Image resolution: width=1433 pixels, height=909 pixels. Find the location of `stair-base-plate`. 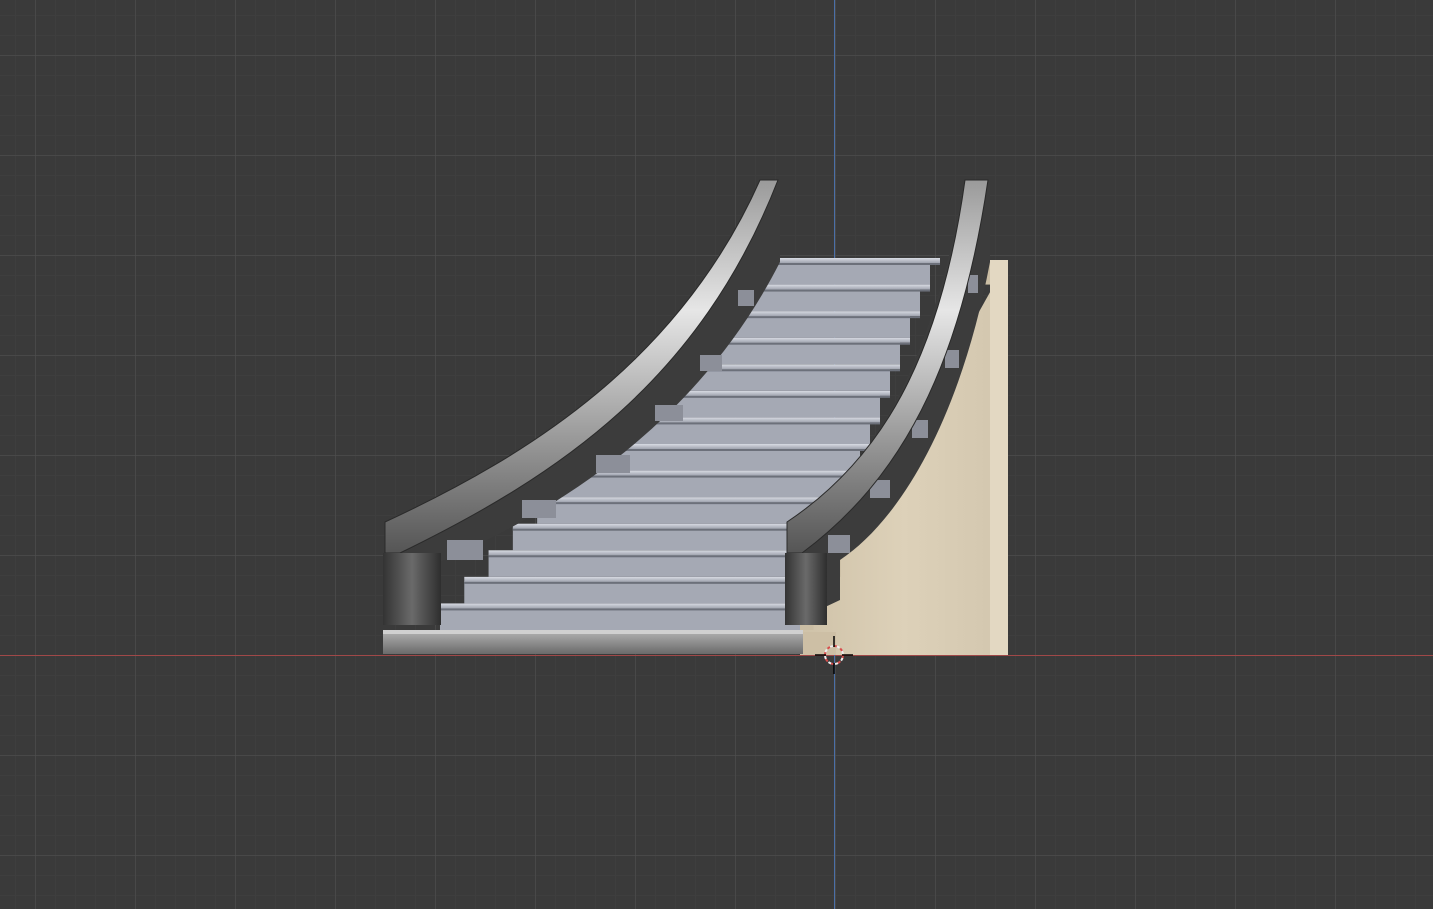

stair-base-plate is located at coordinates (593, 642).